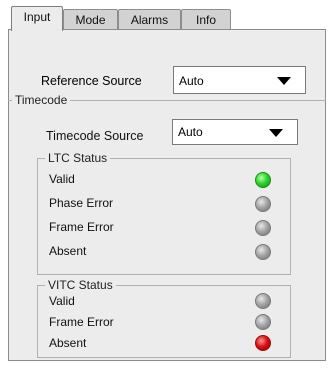 The height and width of the screenshot is (369, 330). Describe the element at coordinates (263, 322) in the screenshot. I see `vitc-frame-error-led-icon` at that location.